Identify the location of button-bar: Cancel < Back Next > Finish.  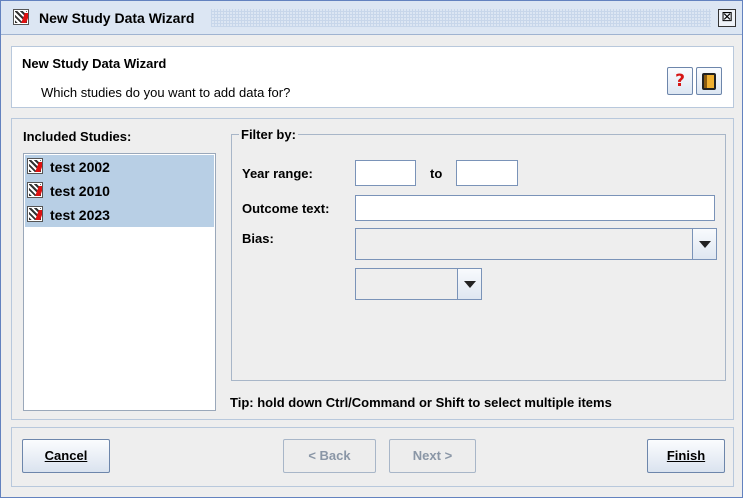
(372, 457).